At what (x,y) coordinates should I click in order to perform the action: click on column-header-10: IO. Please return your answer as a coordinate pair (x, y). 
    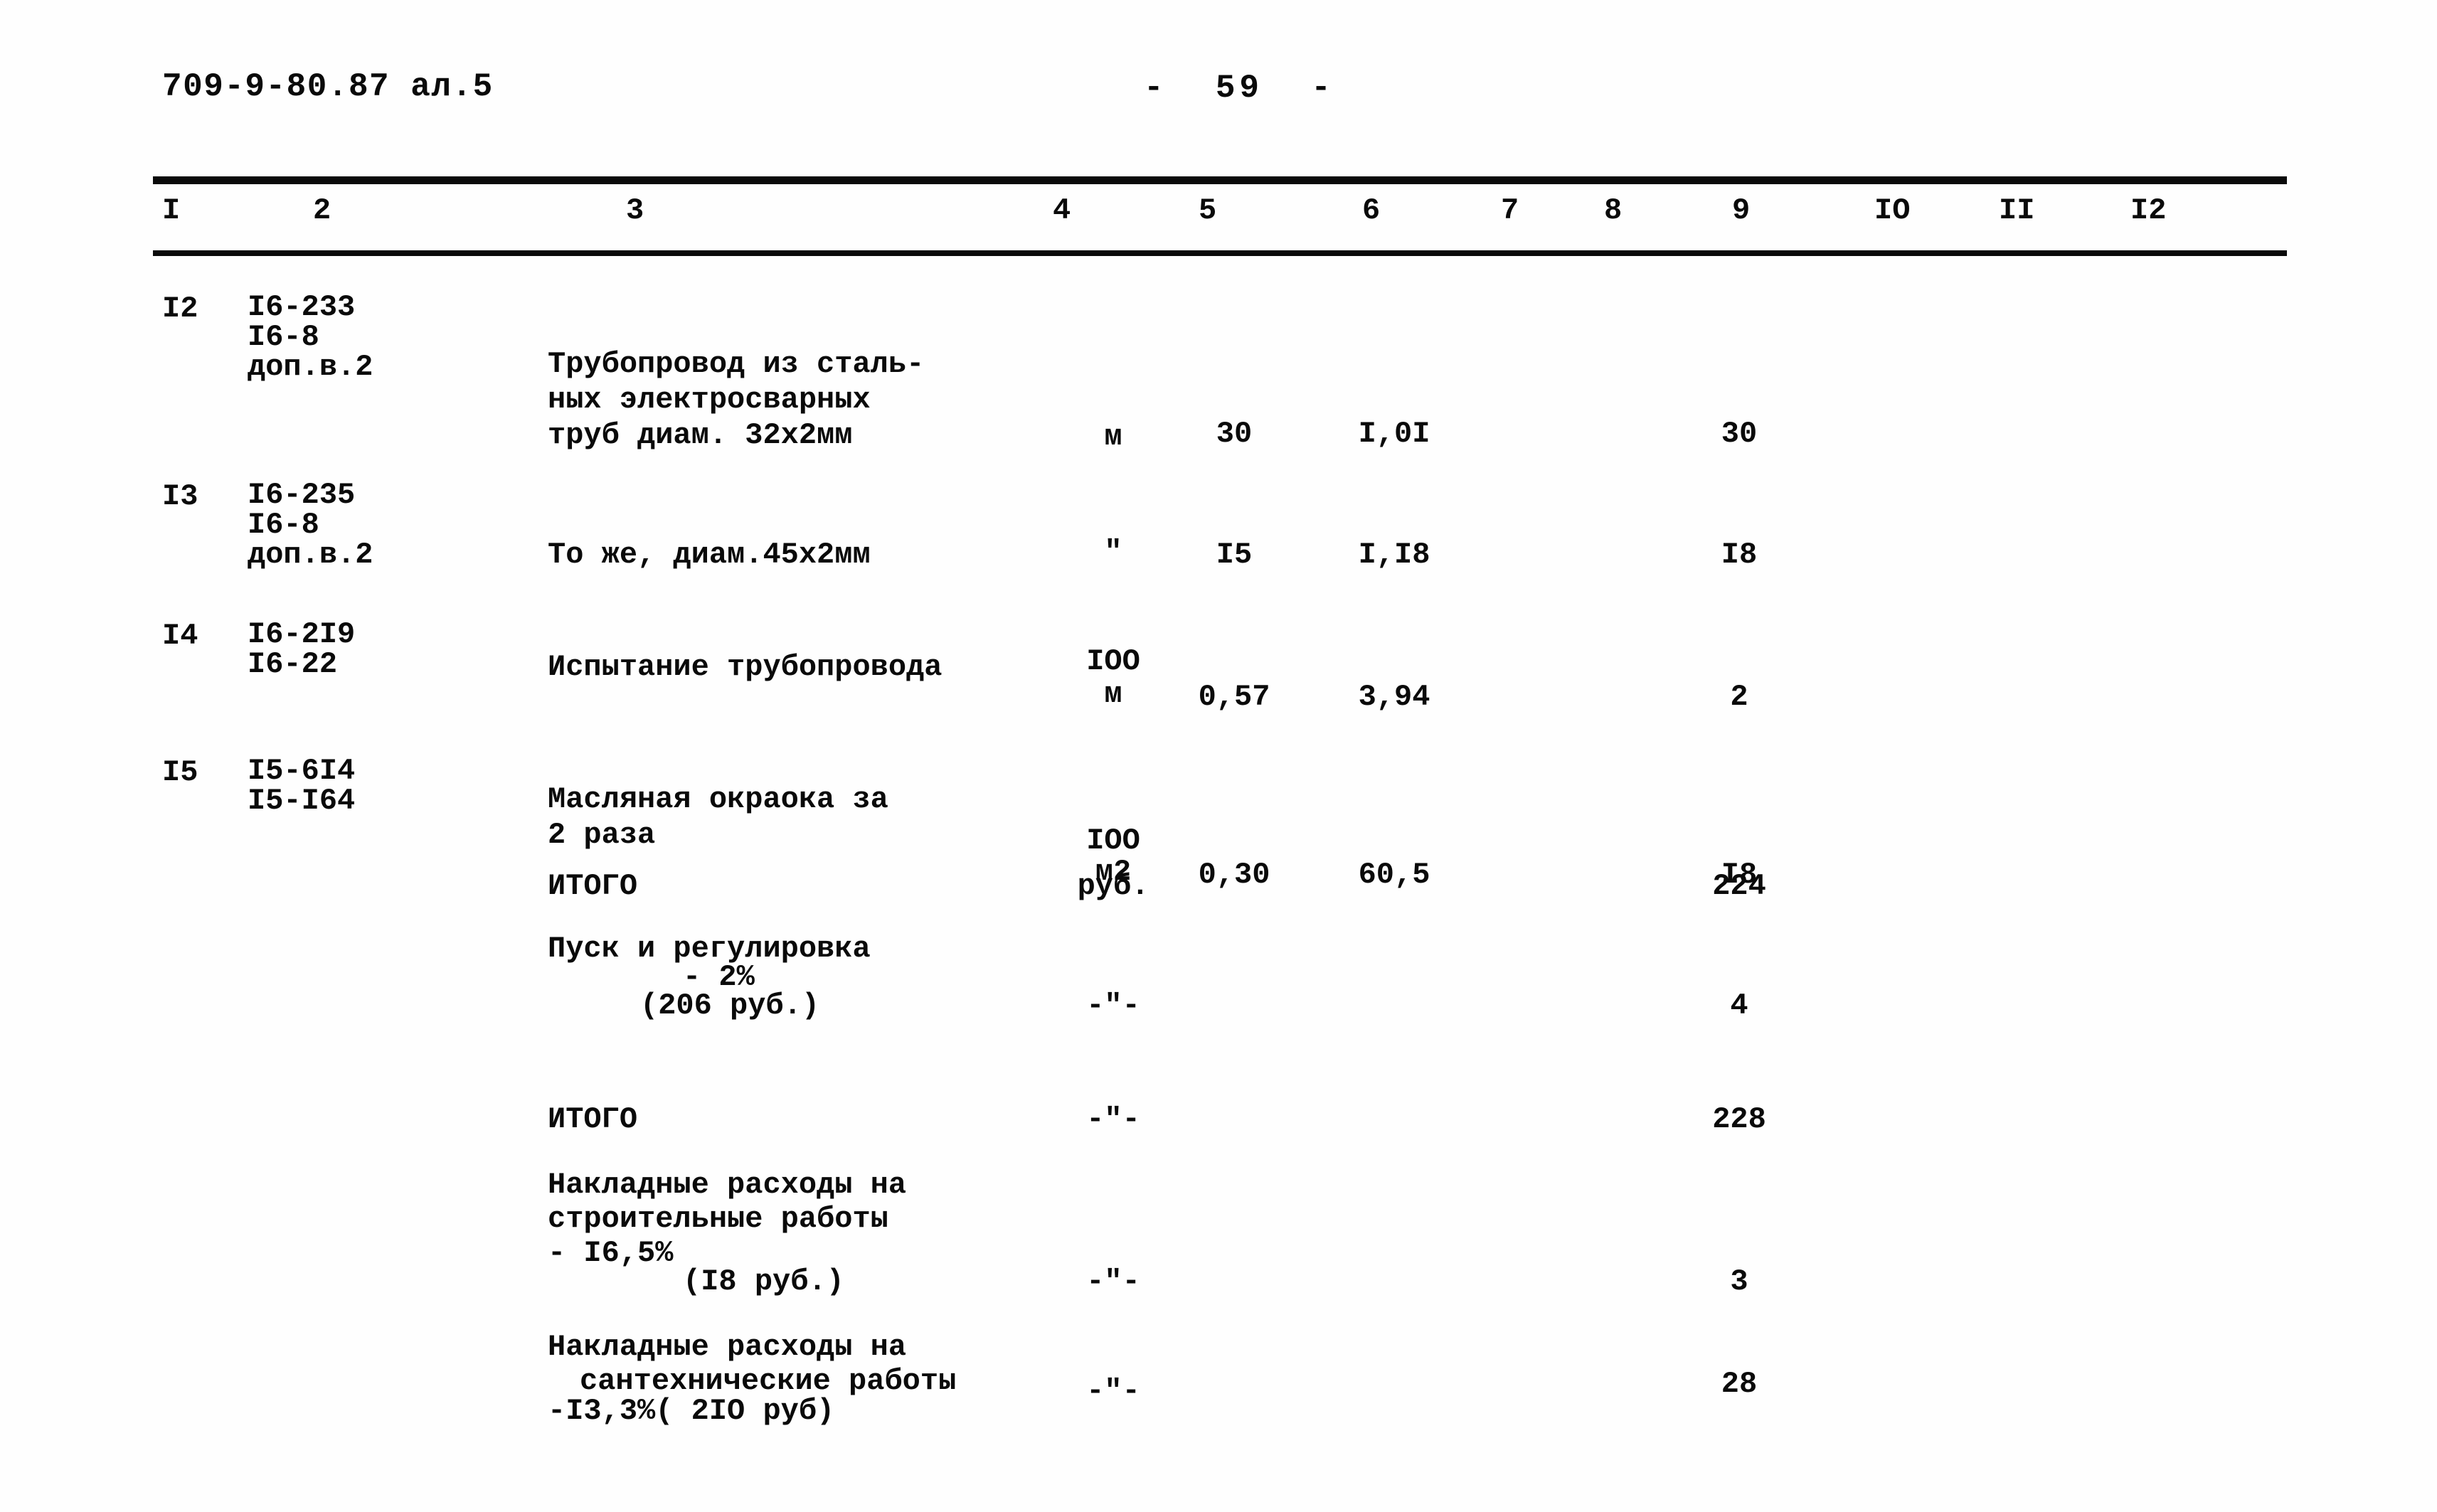
    Looking at the image, I should click on (1892, 210).